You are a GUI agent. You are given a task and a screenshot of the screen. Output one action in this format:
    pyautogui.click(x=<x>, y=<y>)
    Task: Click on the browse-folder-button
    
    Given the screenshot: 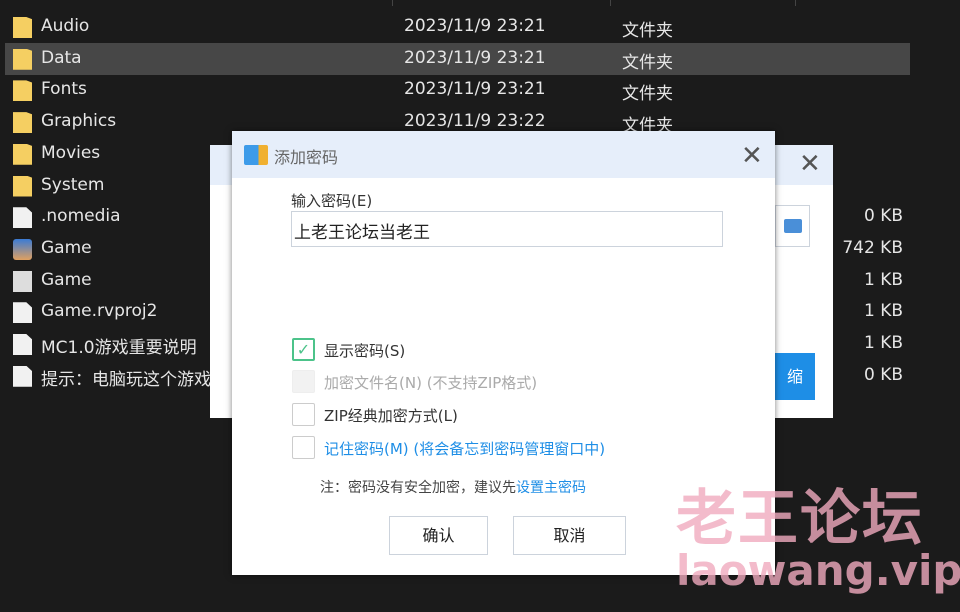 What is the action you would take?
    pyautogui.click(x=792, y=226)
    